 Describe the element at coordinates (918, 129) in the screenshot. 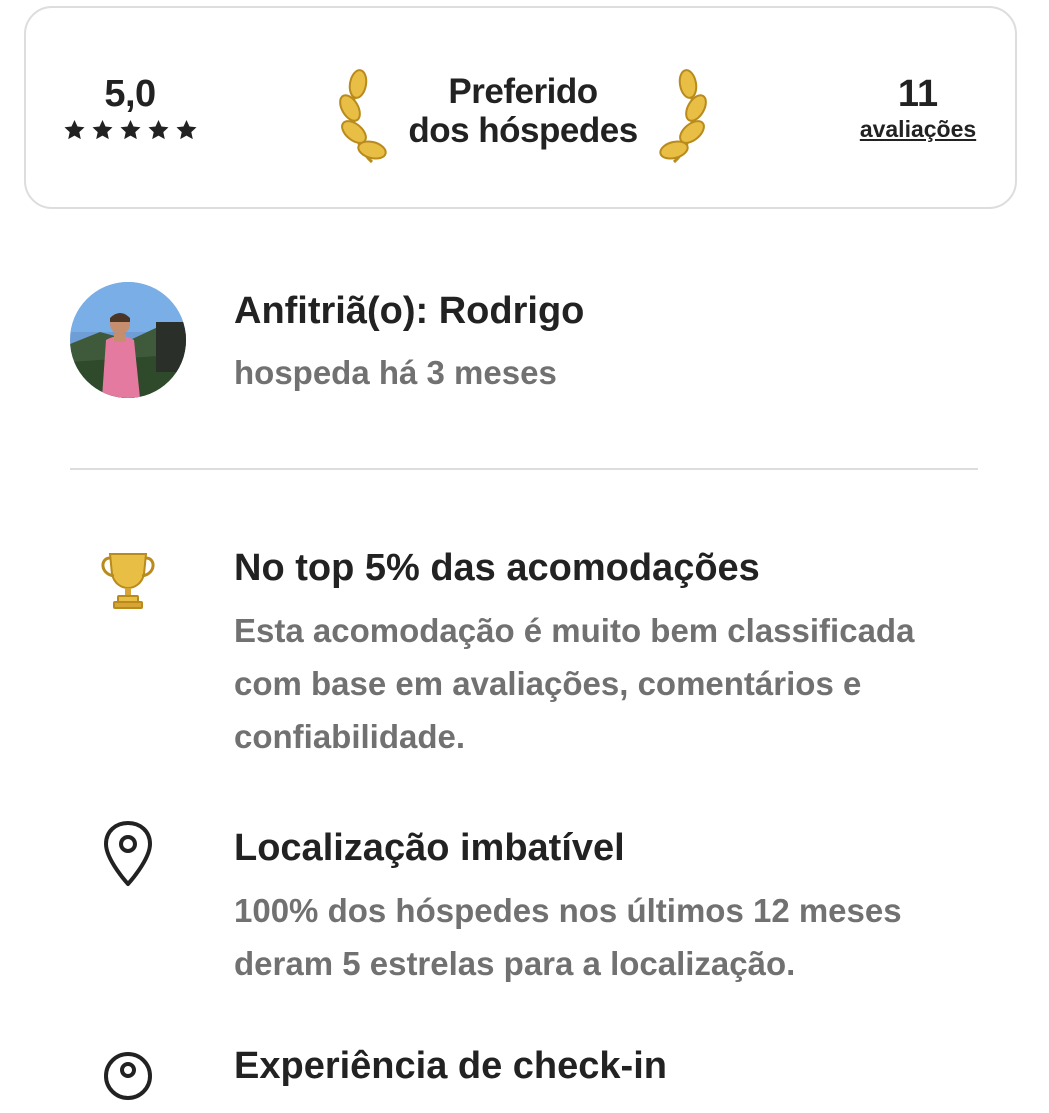

I see `reviews-link: avaliações` at that location.